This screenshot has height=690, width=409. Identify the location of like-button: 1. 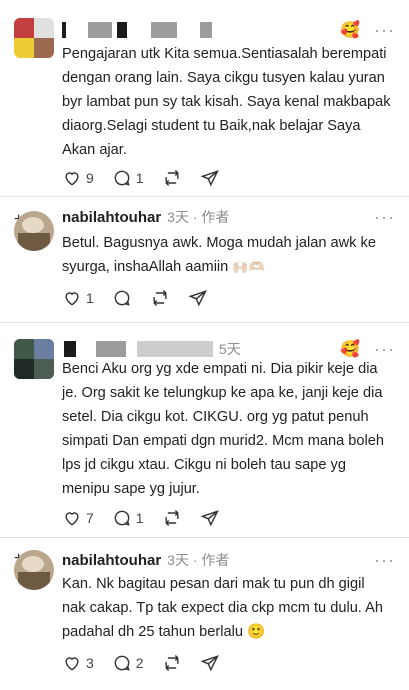
(78, 298).